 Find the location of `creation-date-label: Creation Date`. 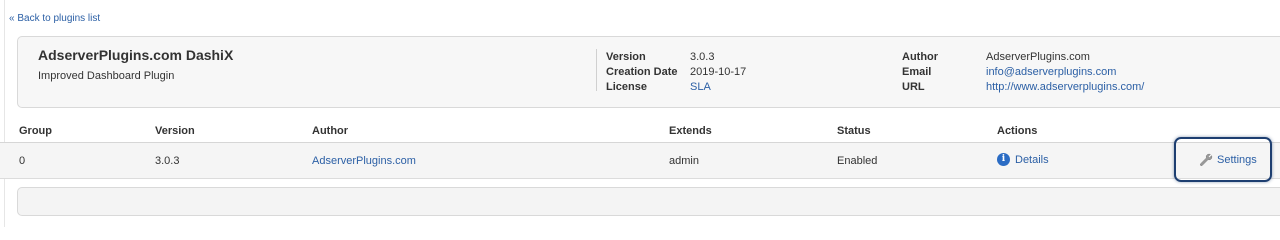

creation-date-label: Creation Date is located at coordinates (642, 72).